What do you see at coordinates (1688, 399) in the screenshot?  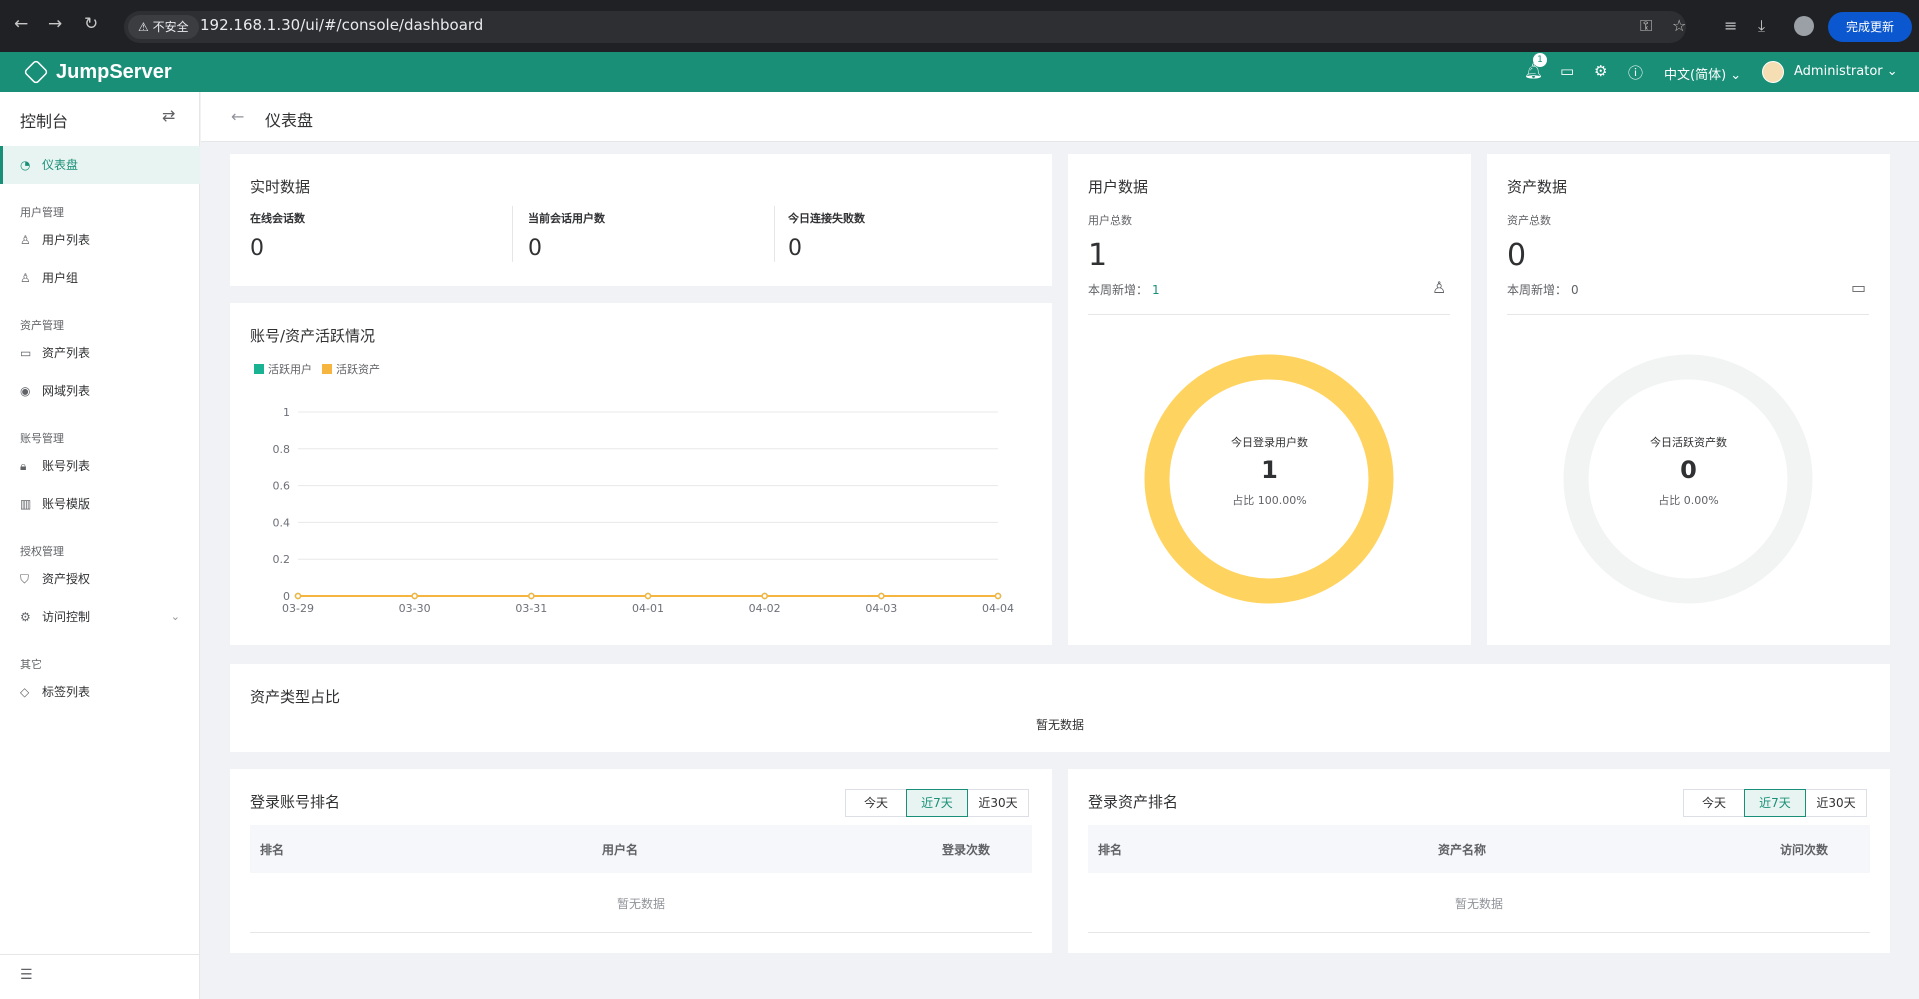 I see `asset-stats-card: 资产数据 资产总数 0 本周新增： 0 ▭ 今日活跃资产数 0 占比 0.00%` at bounding box center [1688, 399].